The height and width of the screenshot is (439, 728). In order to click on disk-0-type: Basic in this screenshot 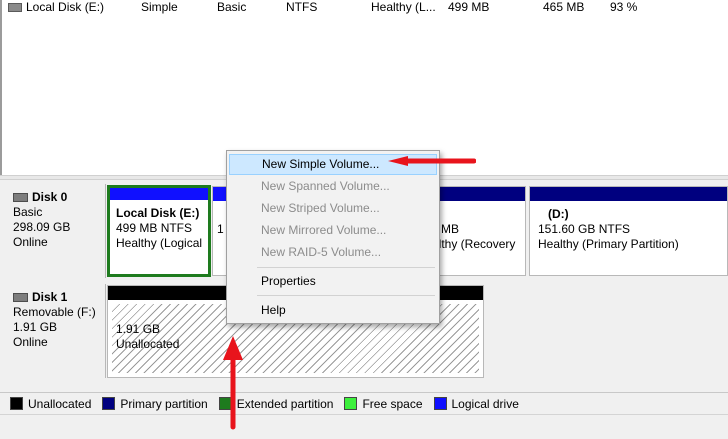, I will do `click(28, 212)`.